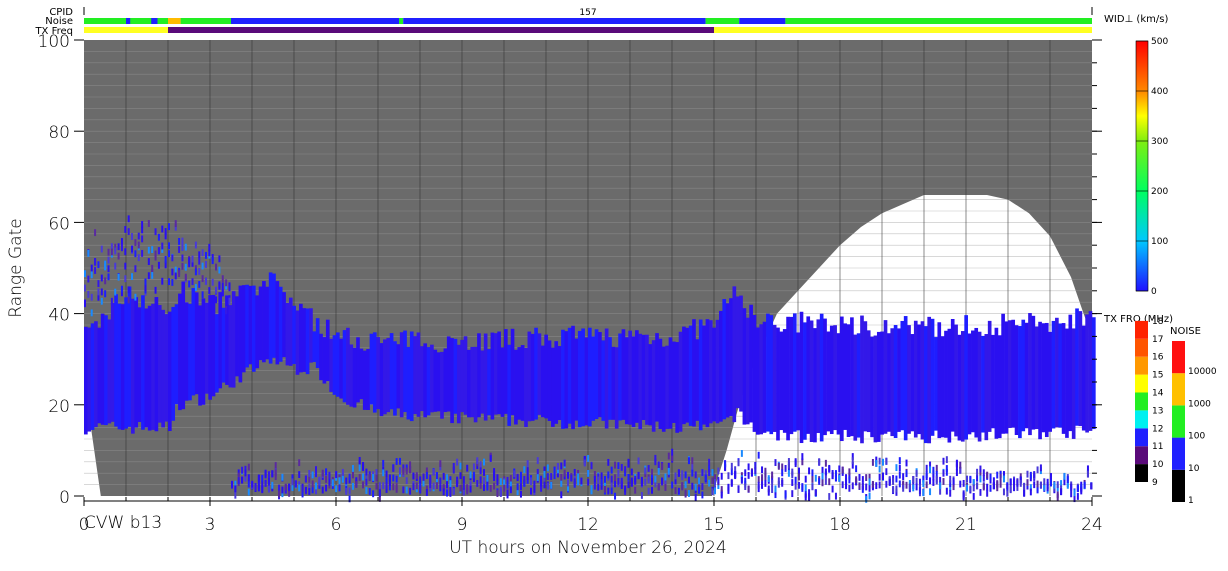 The width and height of the screenshot is (1228, 571). What do you see at coordinates (1178, 421) in the screenshot?
I see `noise-colorbar-cell` at bounding box center [1178, 421].